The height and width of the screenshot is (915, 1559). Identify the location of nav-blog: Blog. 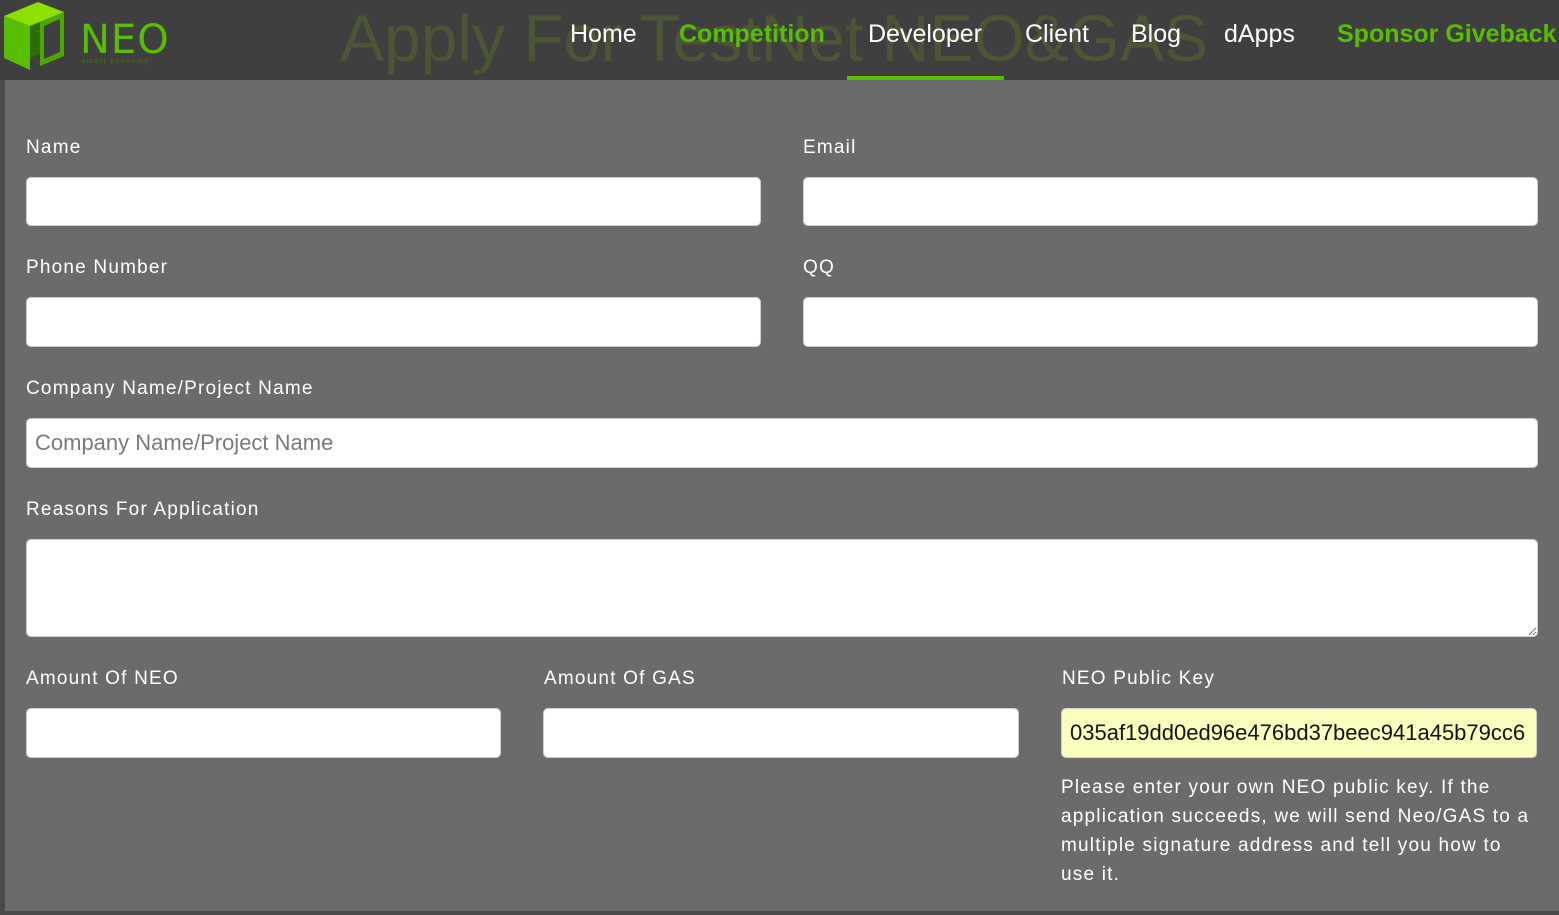
(1156, 34).